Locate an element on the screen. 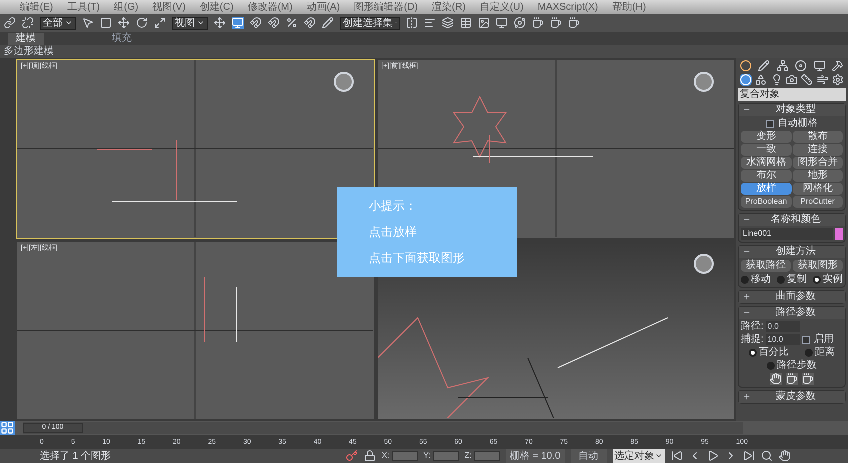 This screenshot has height=463, width=848. coordinate-dropdown: 视图 is located at coordinates (190, 23).